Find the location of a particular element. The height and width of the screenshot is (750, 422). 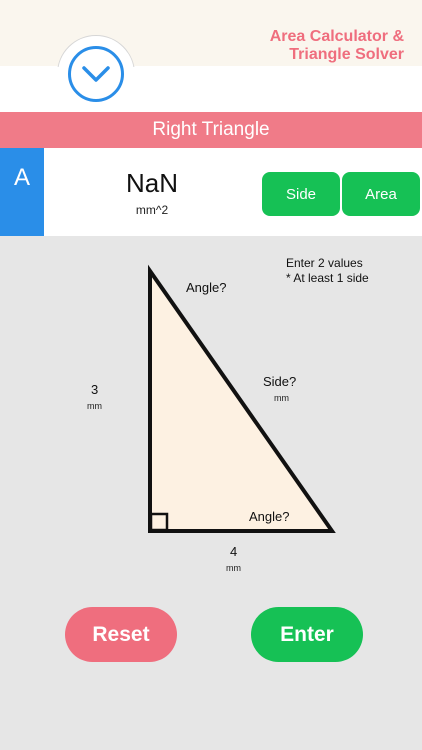

result-unit: mm^2 is located at coordinates (152, 210).